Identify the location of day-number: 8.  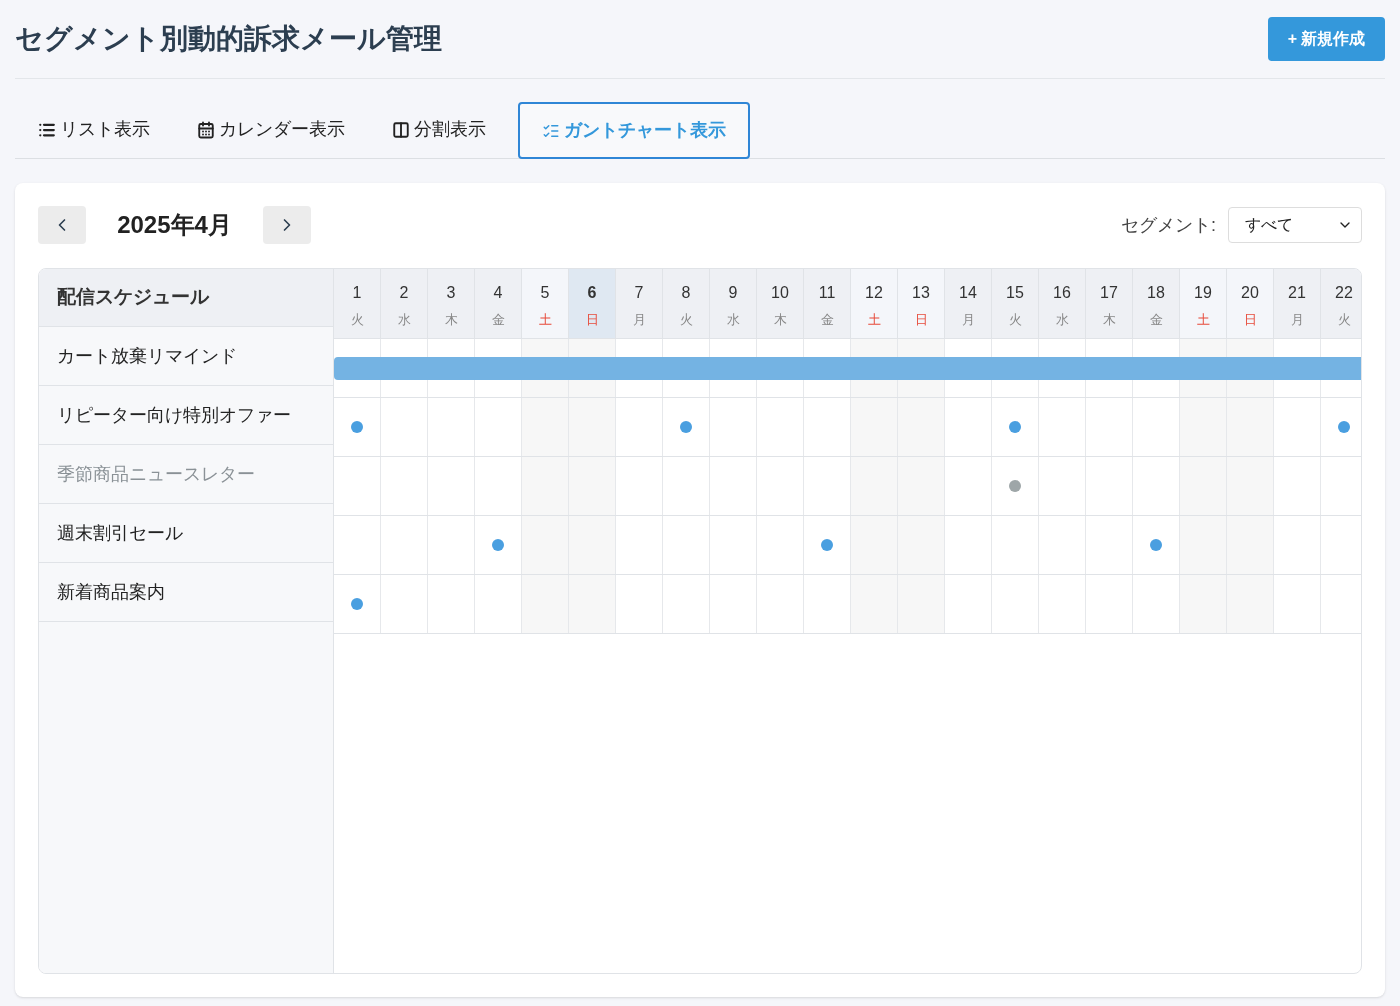
(686, 293).